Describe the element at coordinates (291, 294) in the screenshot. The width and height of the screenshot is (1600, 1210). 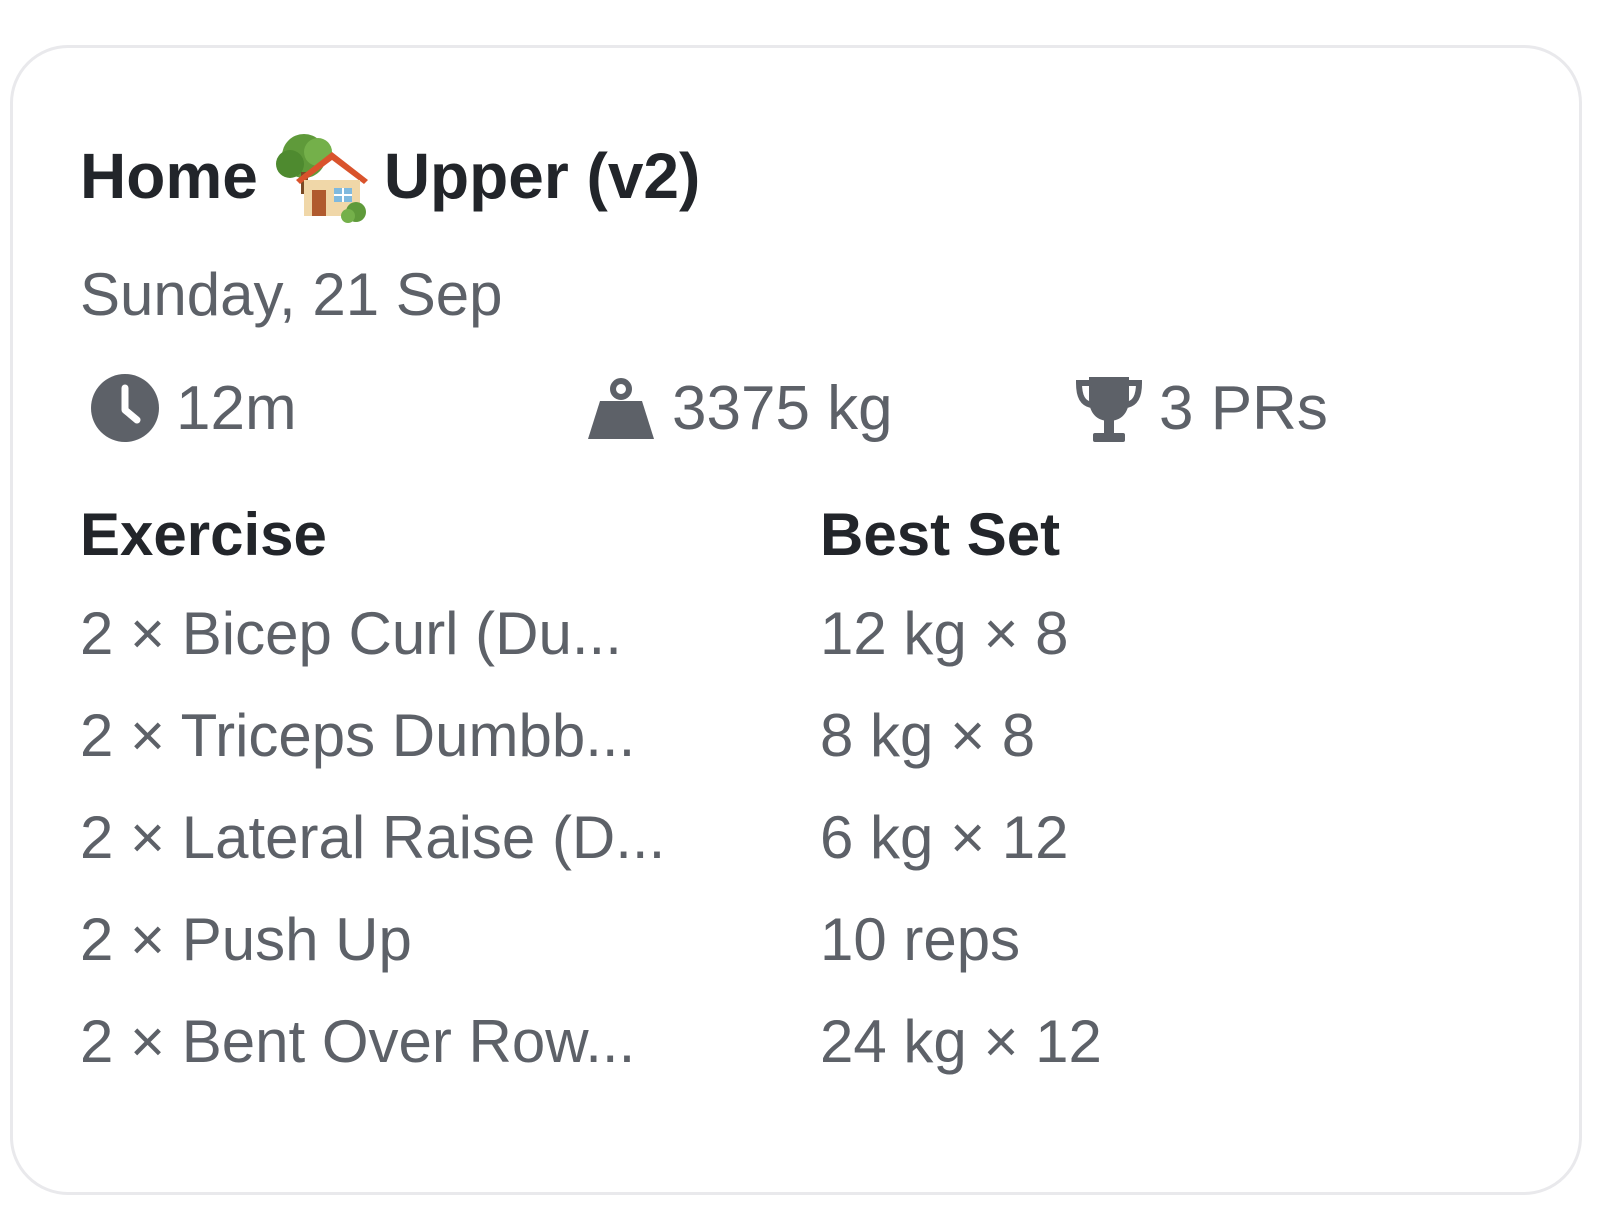
I see `workout-date: Sunday, 21 Sep` at that location.